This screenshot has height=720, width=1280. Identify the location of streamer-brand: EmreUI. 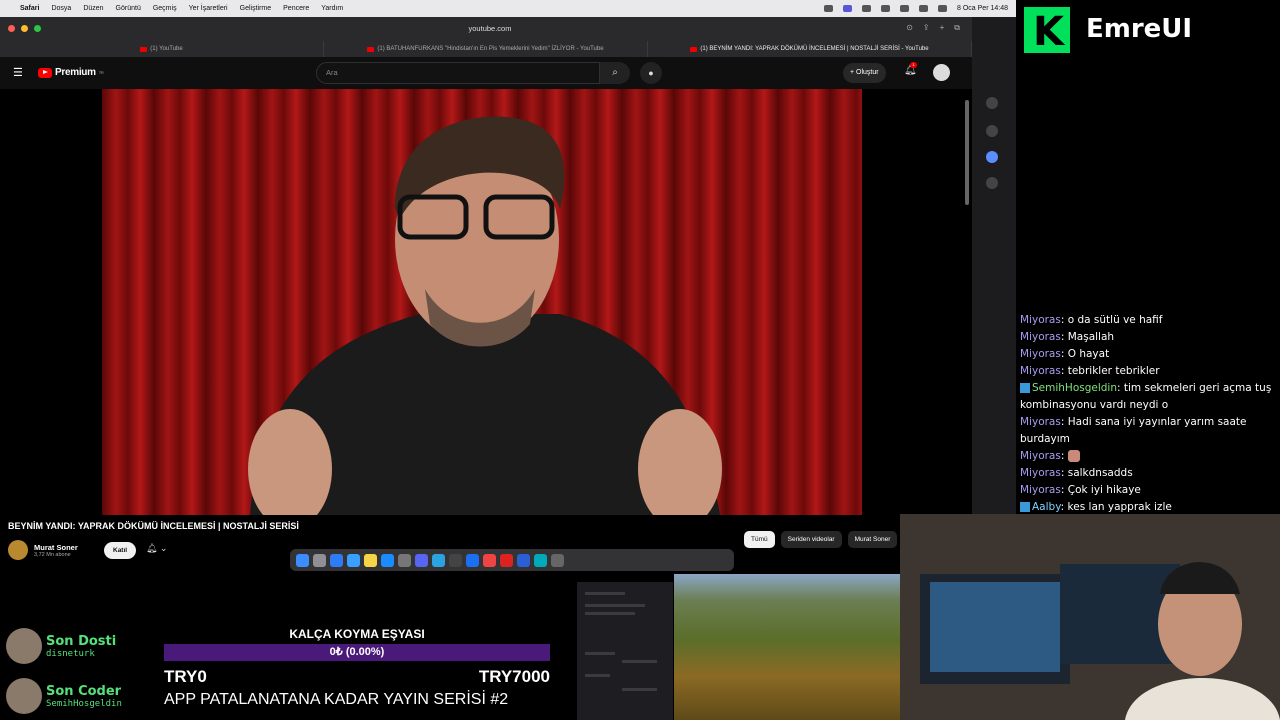
(1148, 30).